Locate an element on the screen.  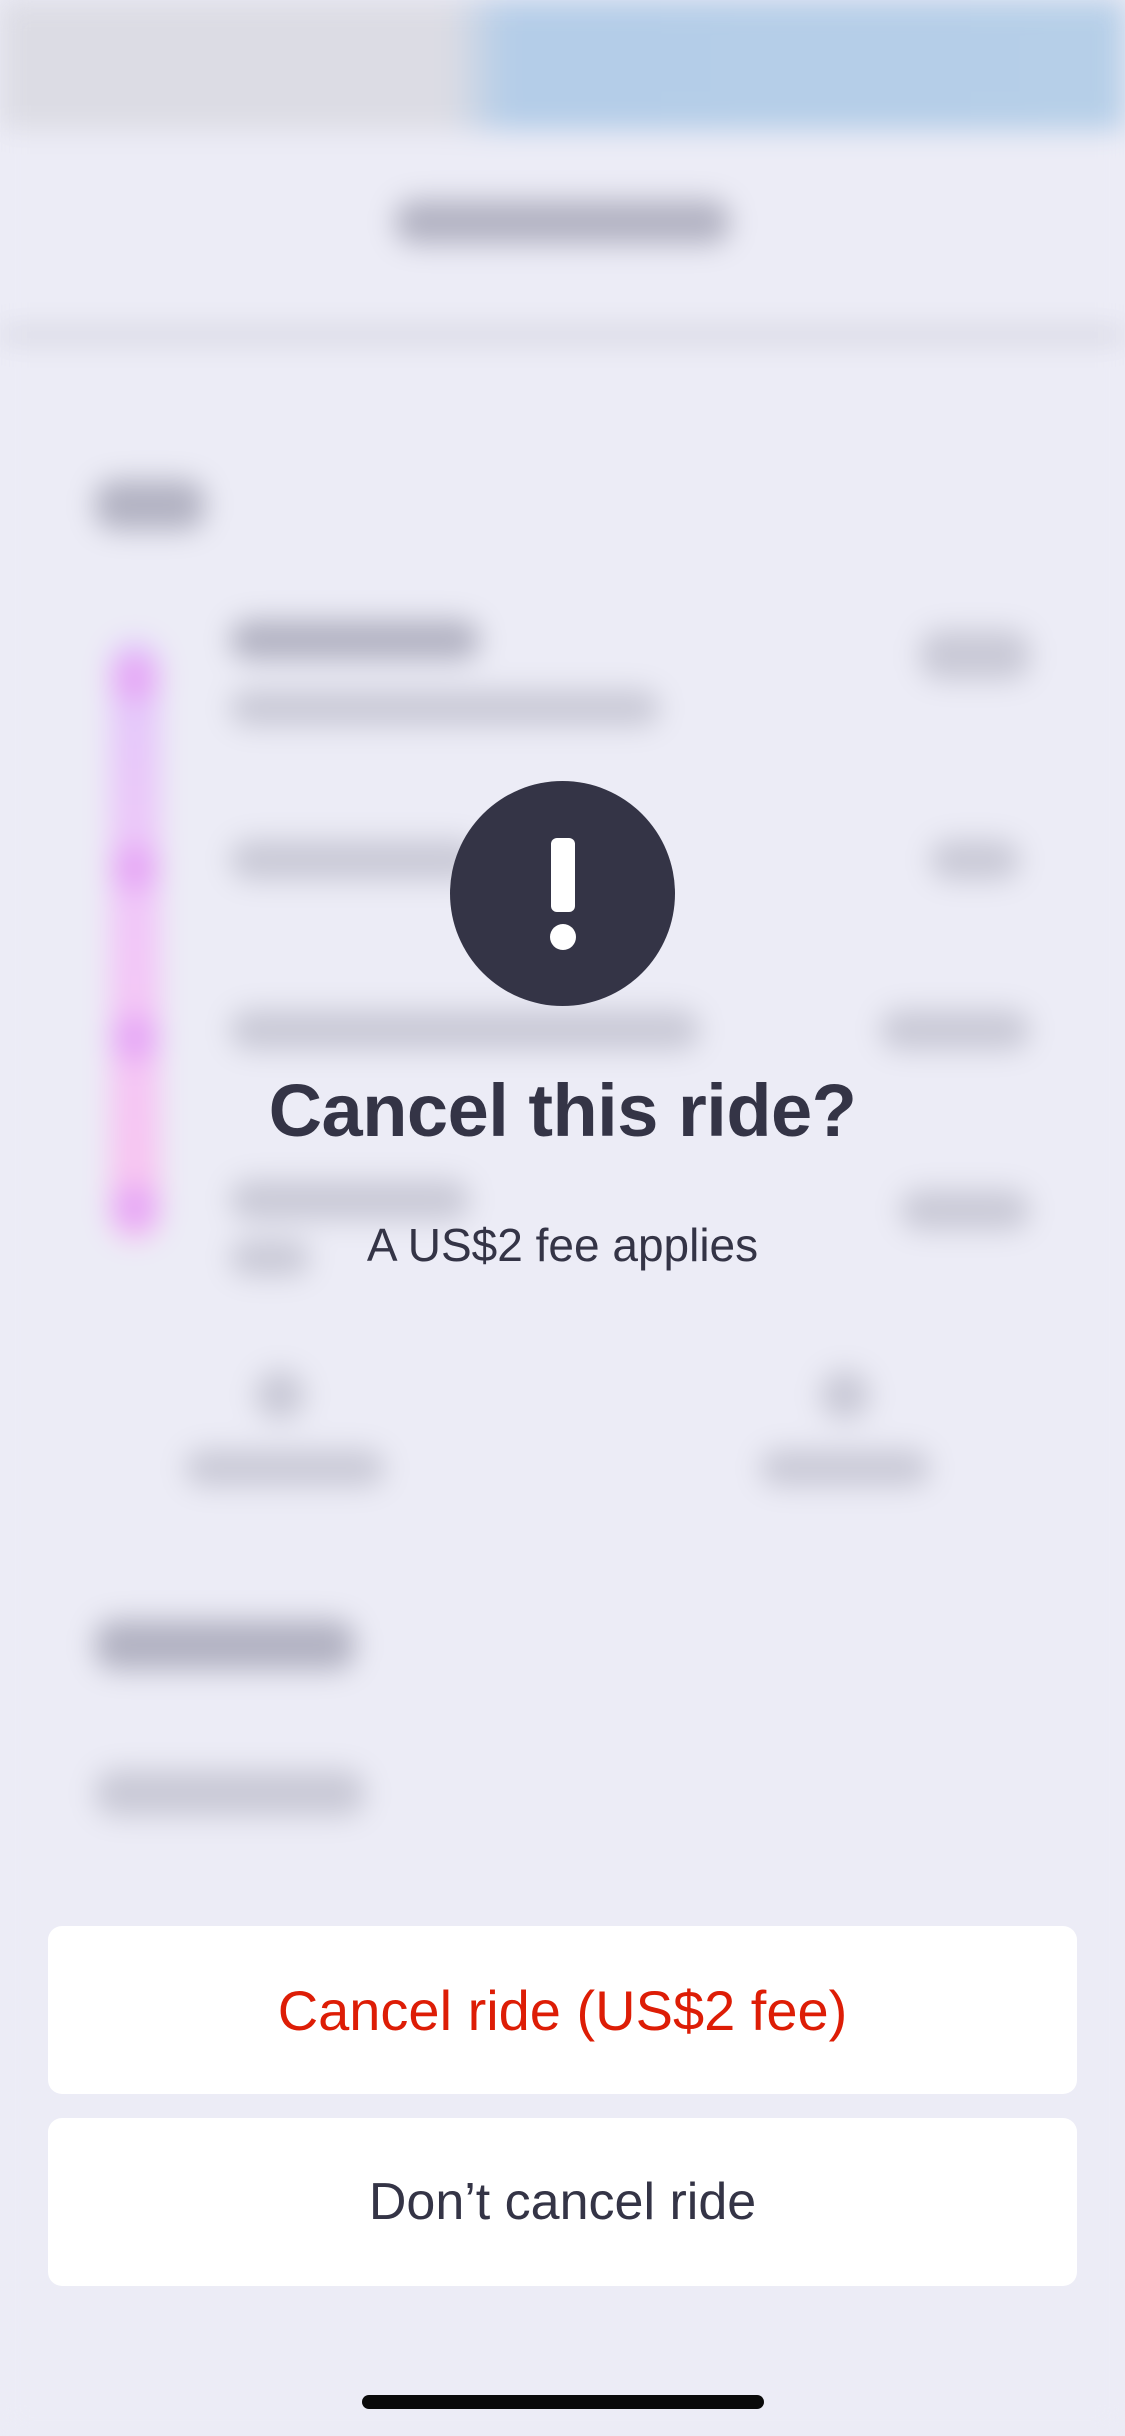
cancel-ride-label: Cancel ride (US$2 fee) is located at coordinates (562, 2010).